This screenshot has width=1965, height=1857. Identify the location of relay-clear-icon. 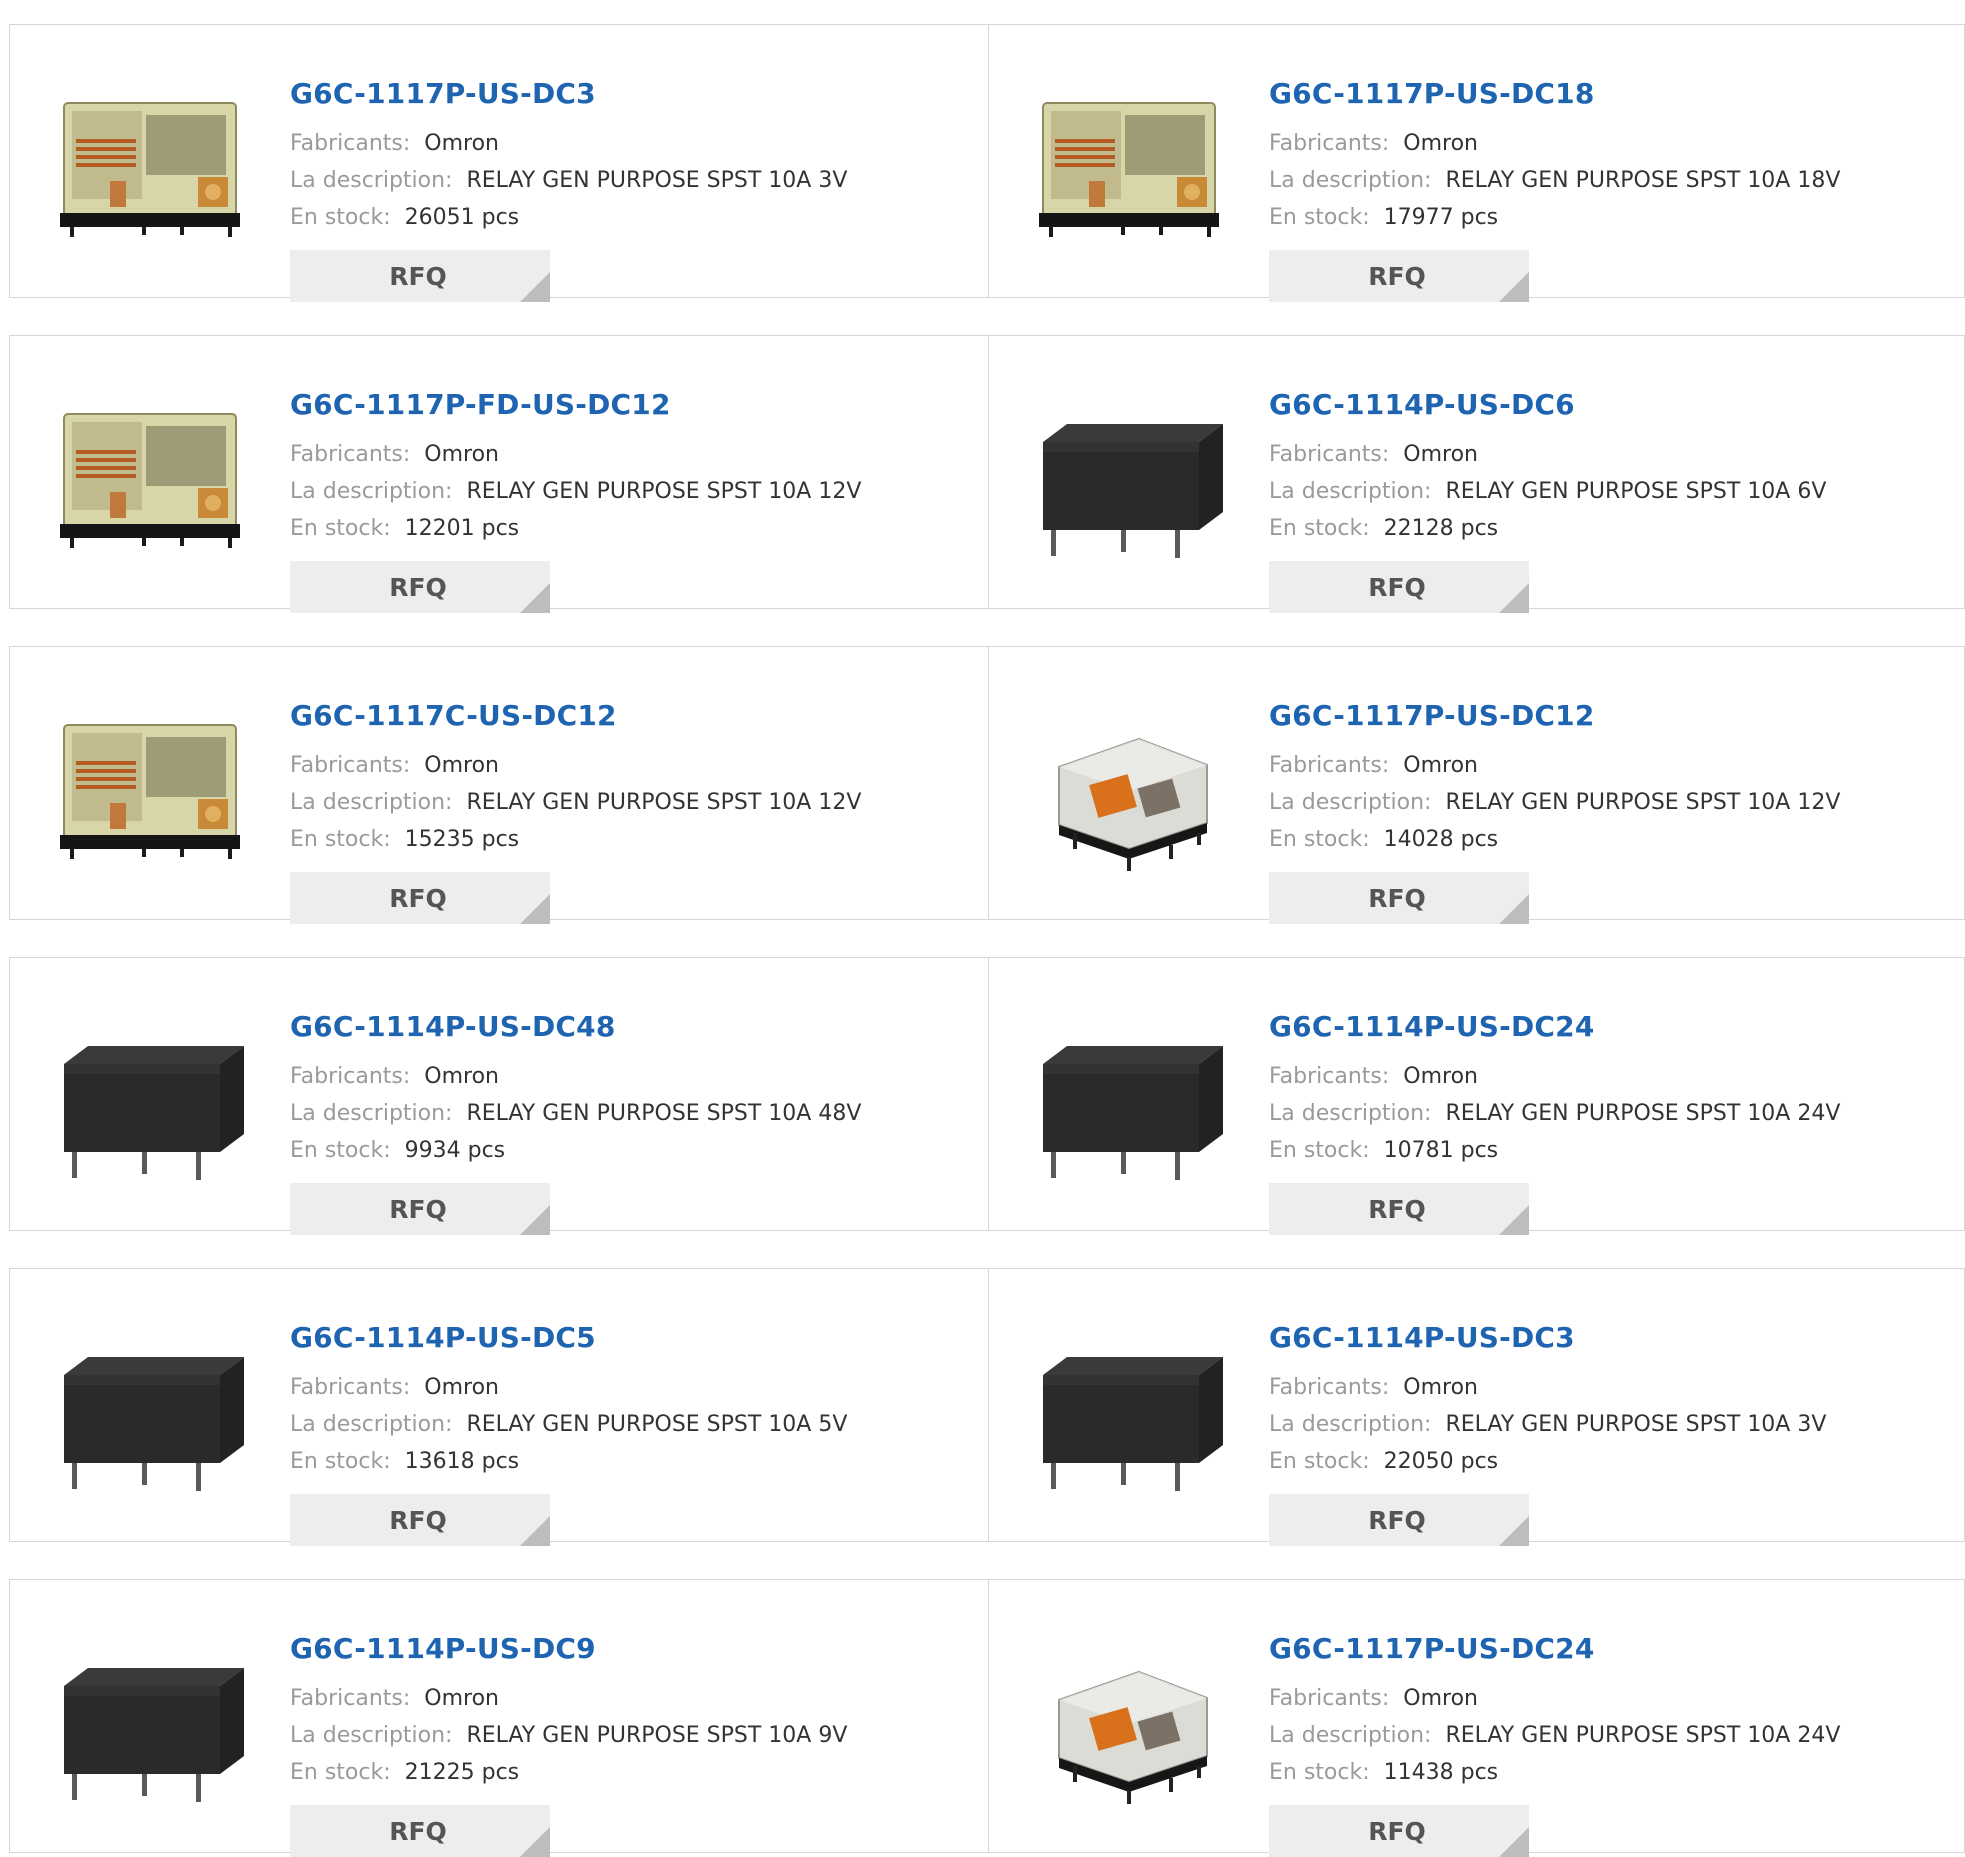
(150, 480).